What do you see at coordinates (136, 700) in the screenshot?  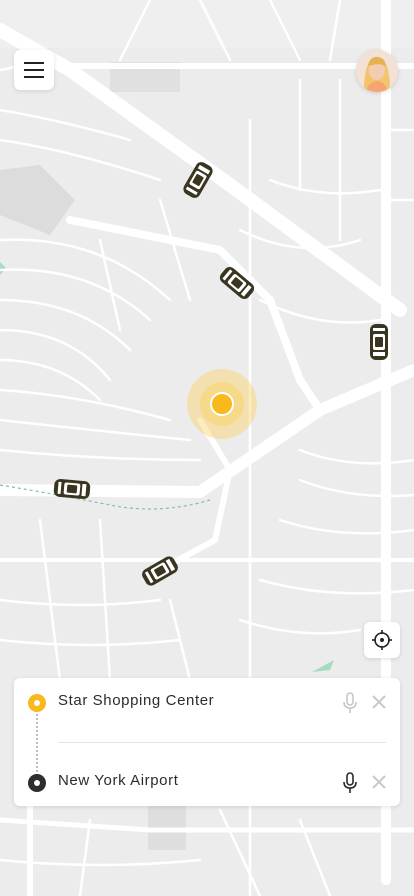 I see `pickup-location-text: Star Shopping Center` at bounding box center [136, 700].